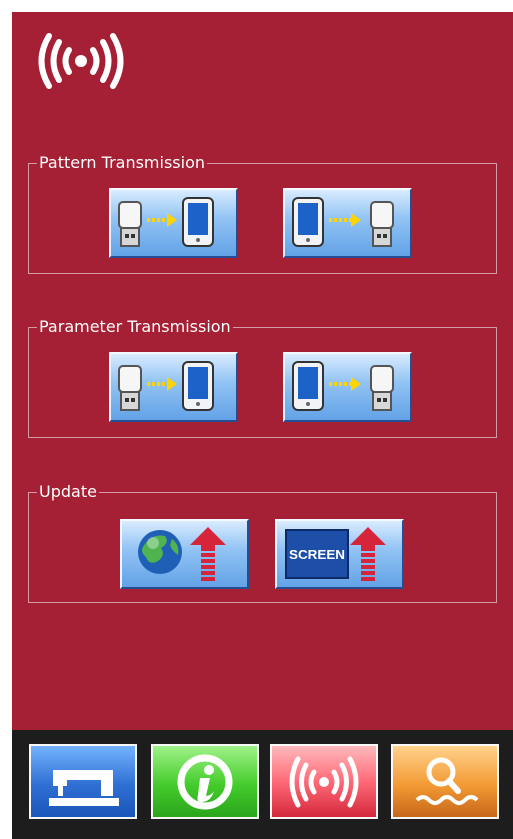 Image resolution: width=513 pixels, height=839 pixels. Describe the element at coordinates (81, 63) in the screenshot. I see `wireless-signal-icon` at that location.